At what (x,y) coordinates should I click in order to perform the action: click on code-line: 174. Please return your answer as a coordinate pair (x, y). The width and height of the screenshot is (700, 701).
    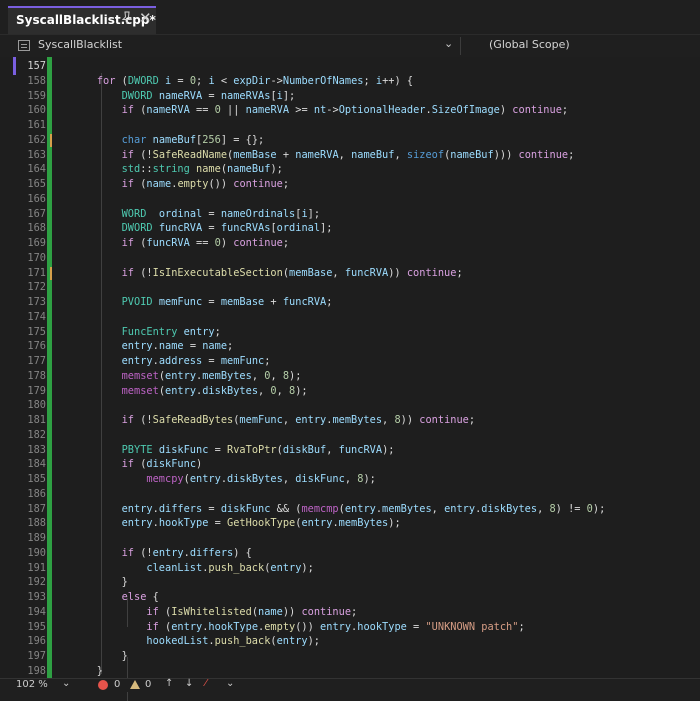
    Looking at the image, I should click on (350, 317).